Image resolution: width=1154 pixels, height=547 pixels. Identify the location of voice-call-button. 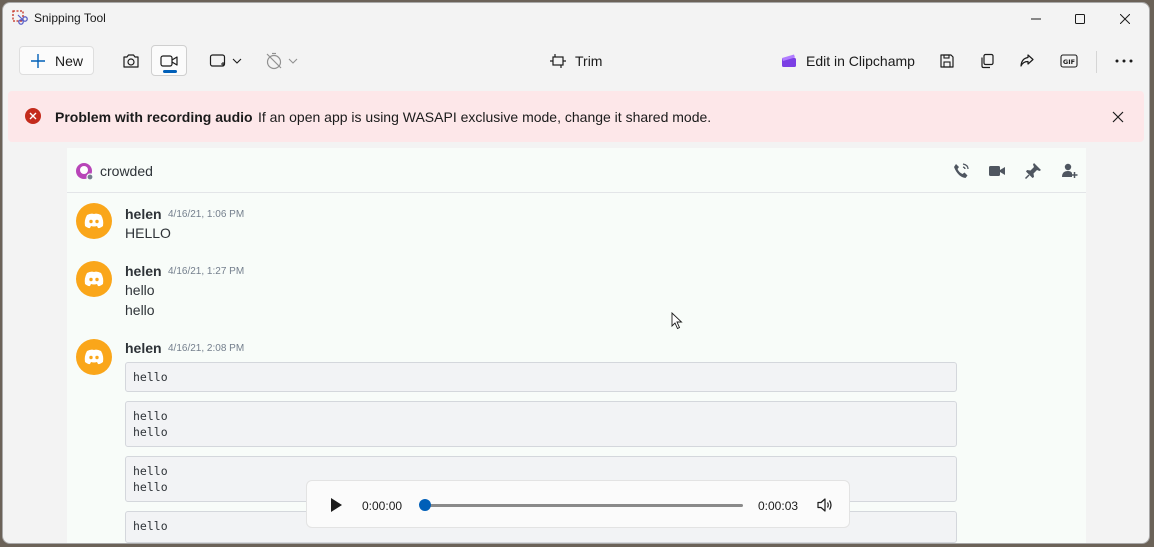
(961, 171).